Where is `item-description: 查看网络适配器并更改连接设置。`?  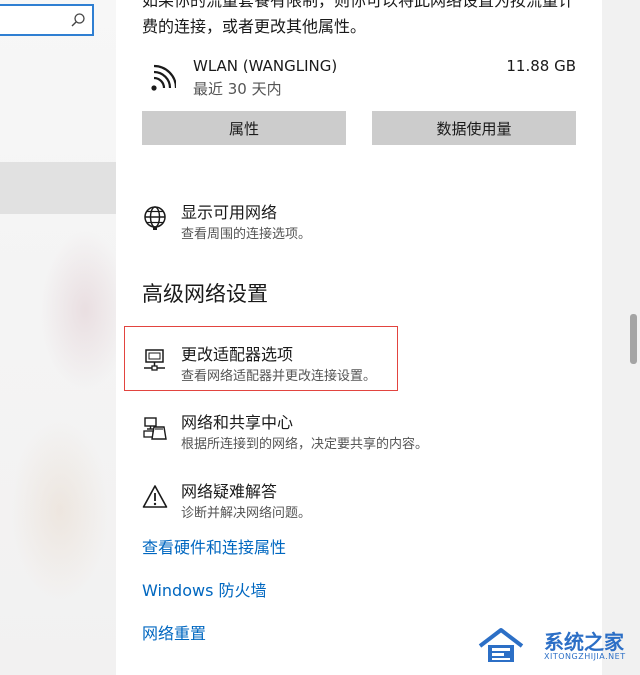
item-description: 查看网络适配器并更改连接设置。 is located at coordinates (279, 376).